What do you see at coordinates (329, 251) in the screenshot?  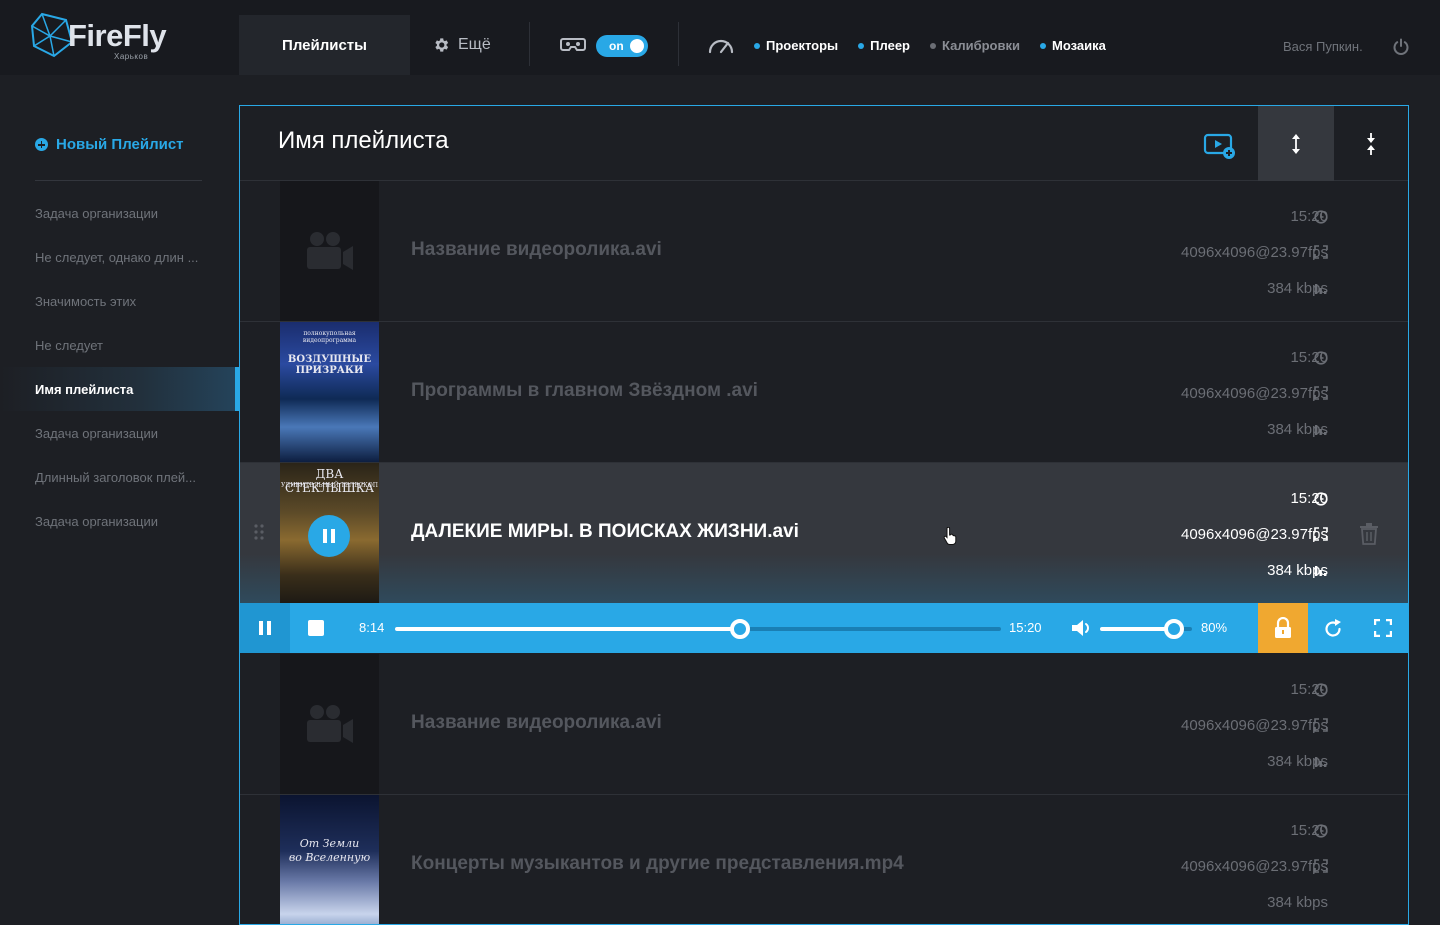 I see `video-thumbnail` at bounding box center [329, 251].